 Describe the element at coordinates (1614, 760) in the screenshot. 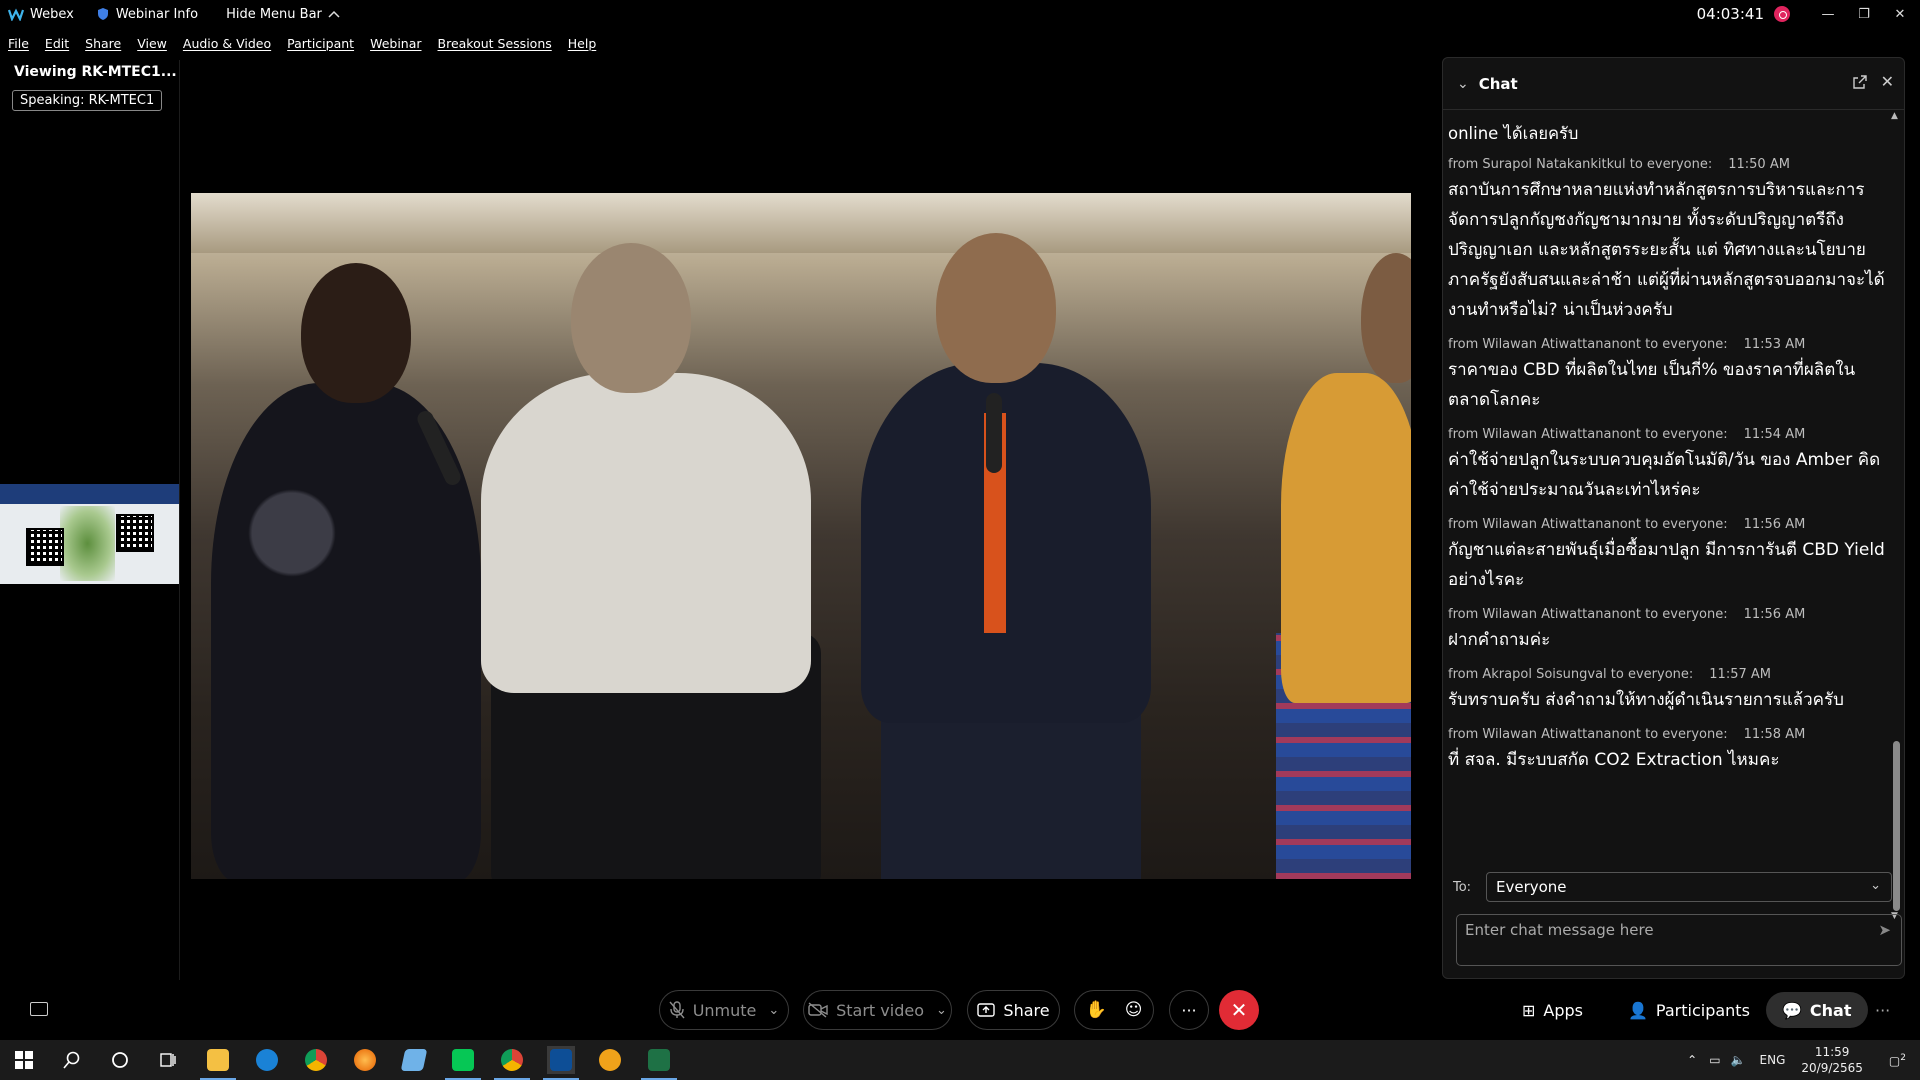

I see `chat-message-text: ที่ สจล. มีระบบสกัด CO2 Extraction ไหมคะ` at that location.